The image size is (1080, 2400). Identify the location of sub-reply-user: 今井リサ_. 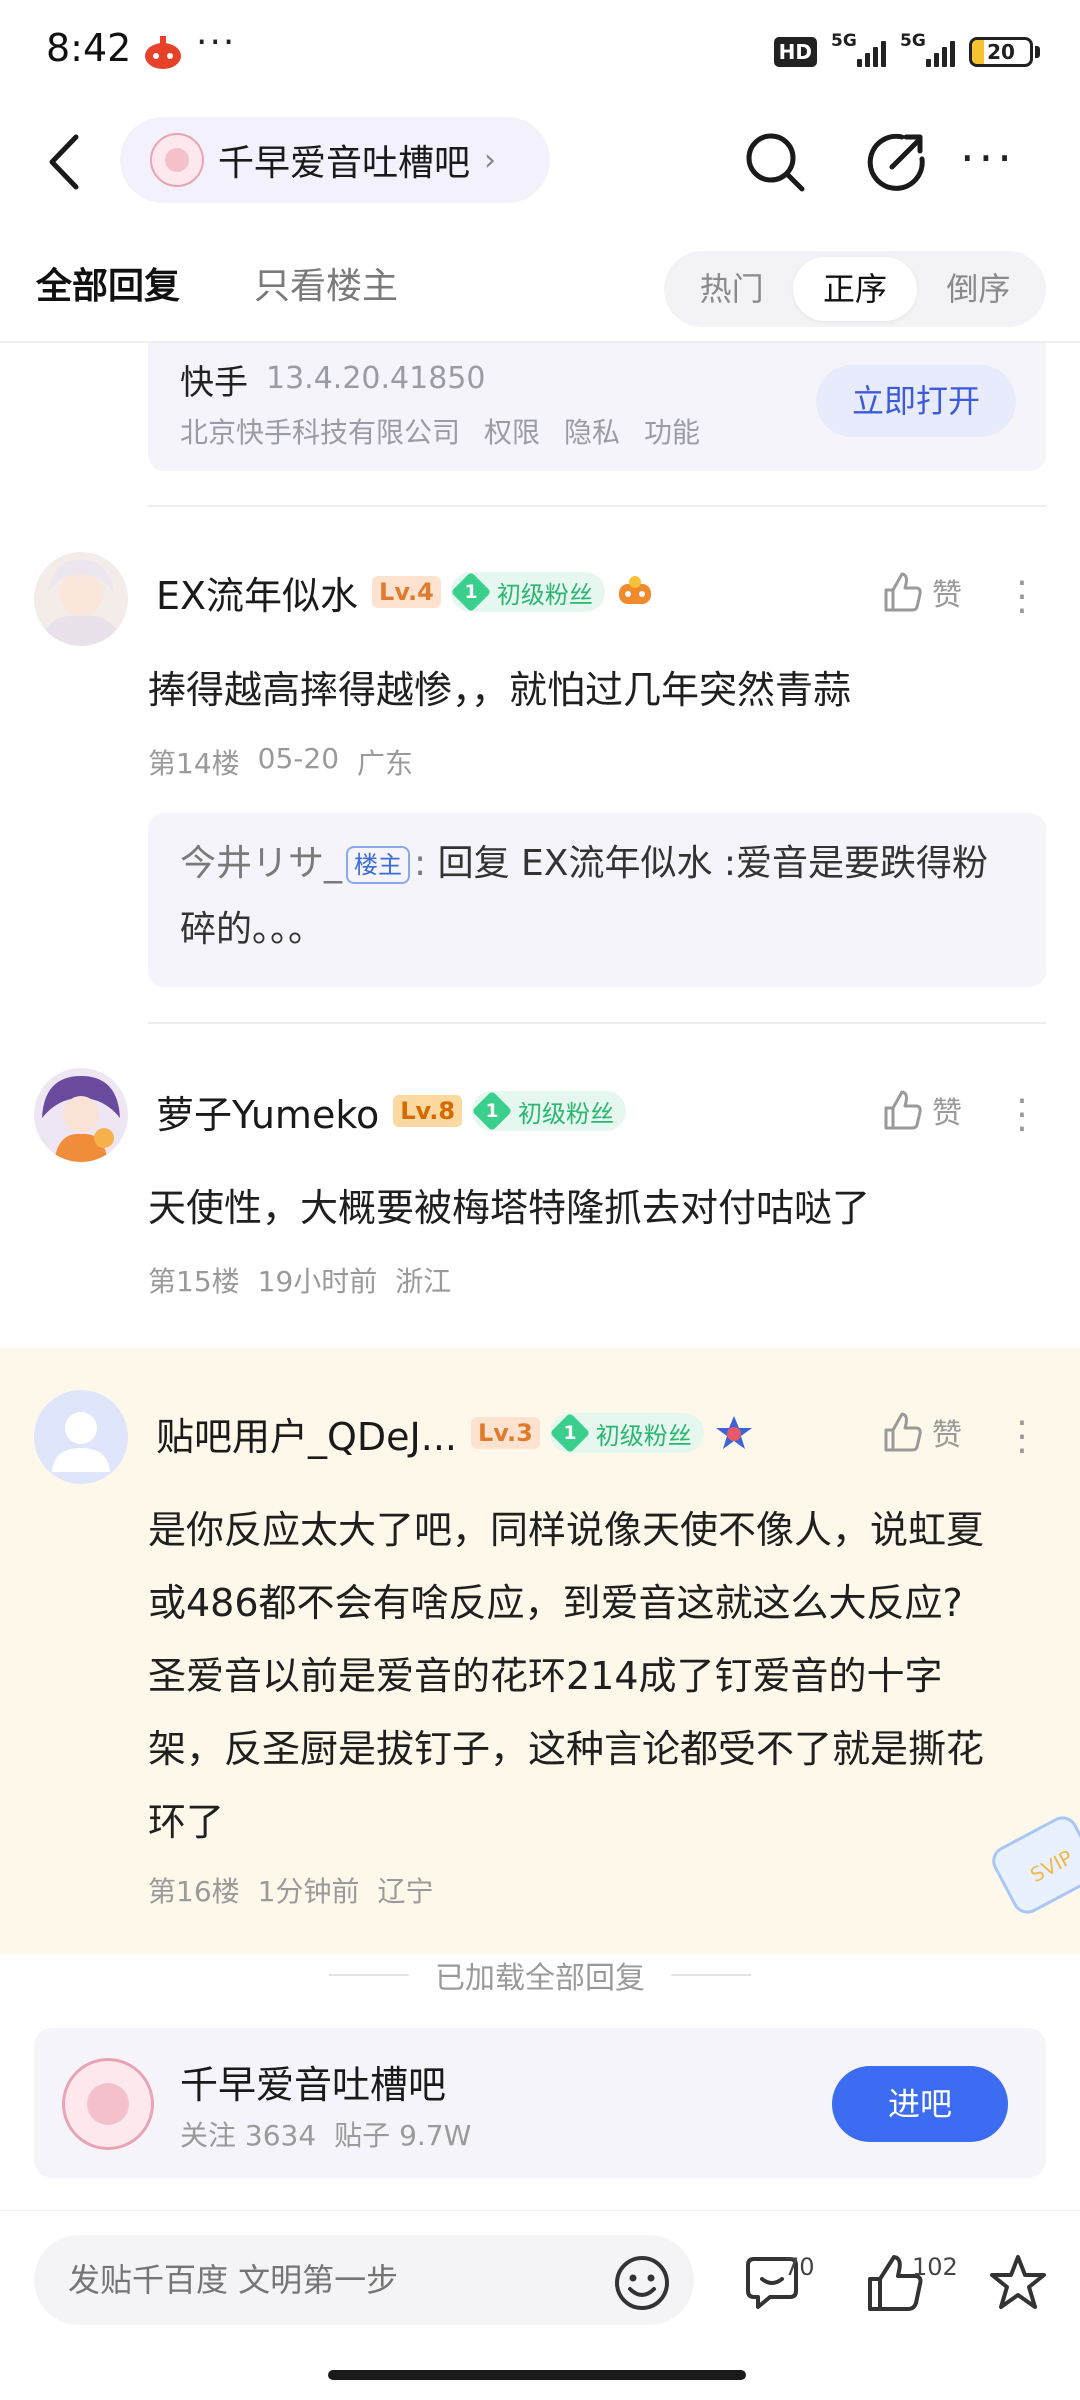
(261, 863).